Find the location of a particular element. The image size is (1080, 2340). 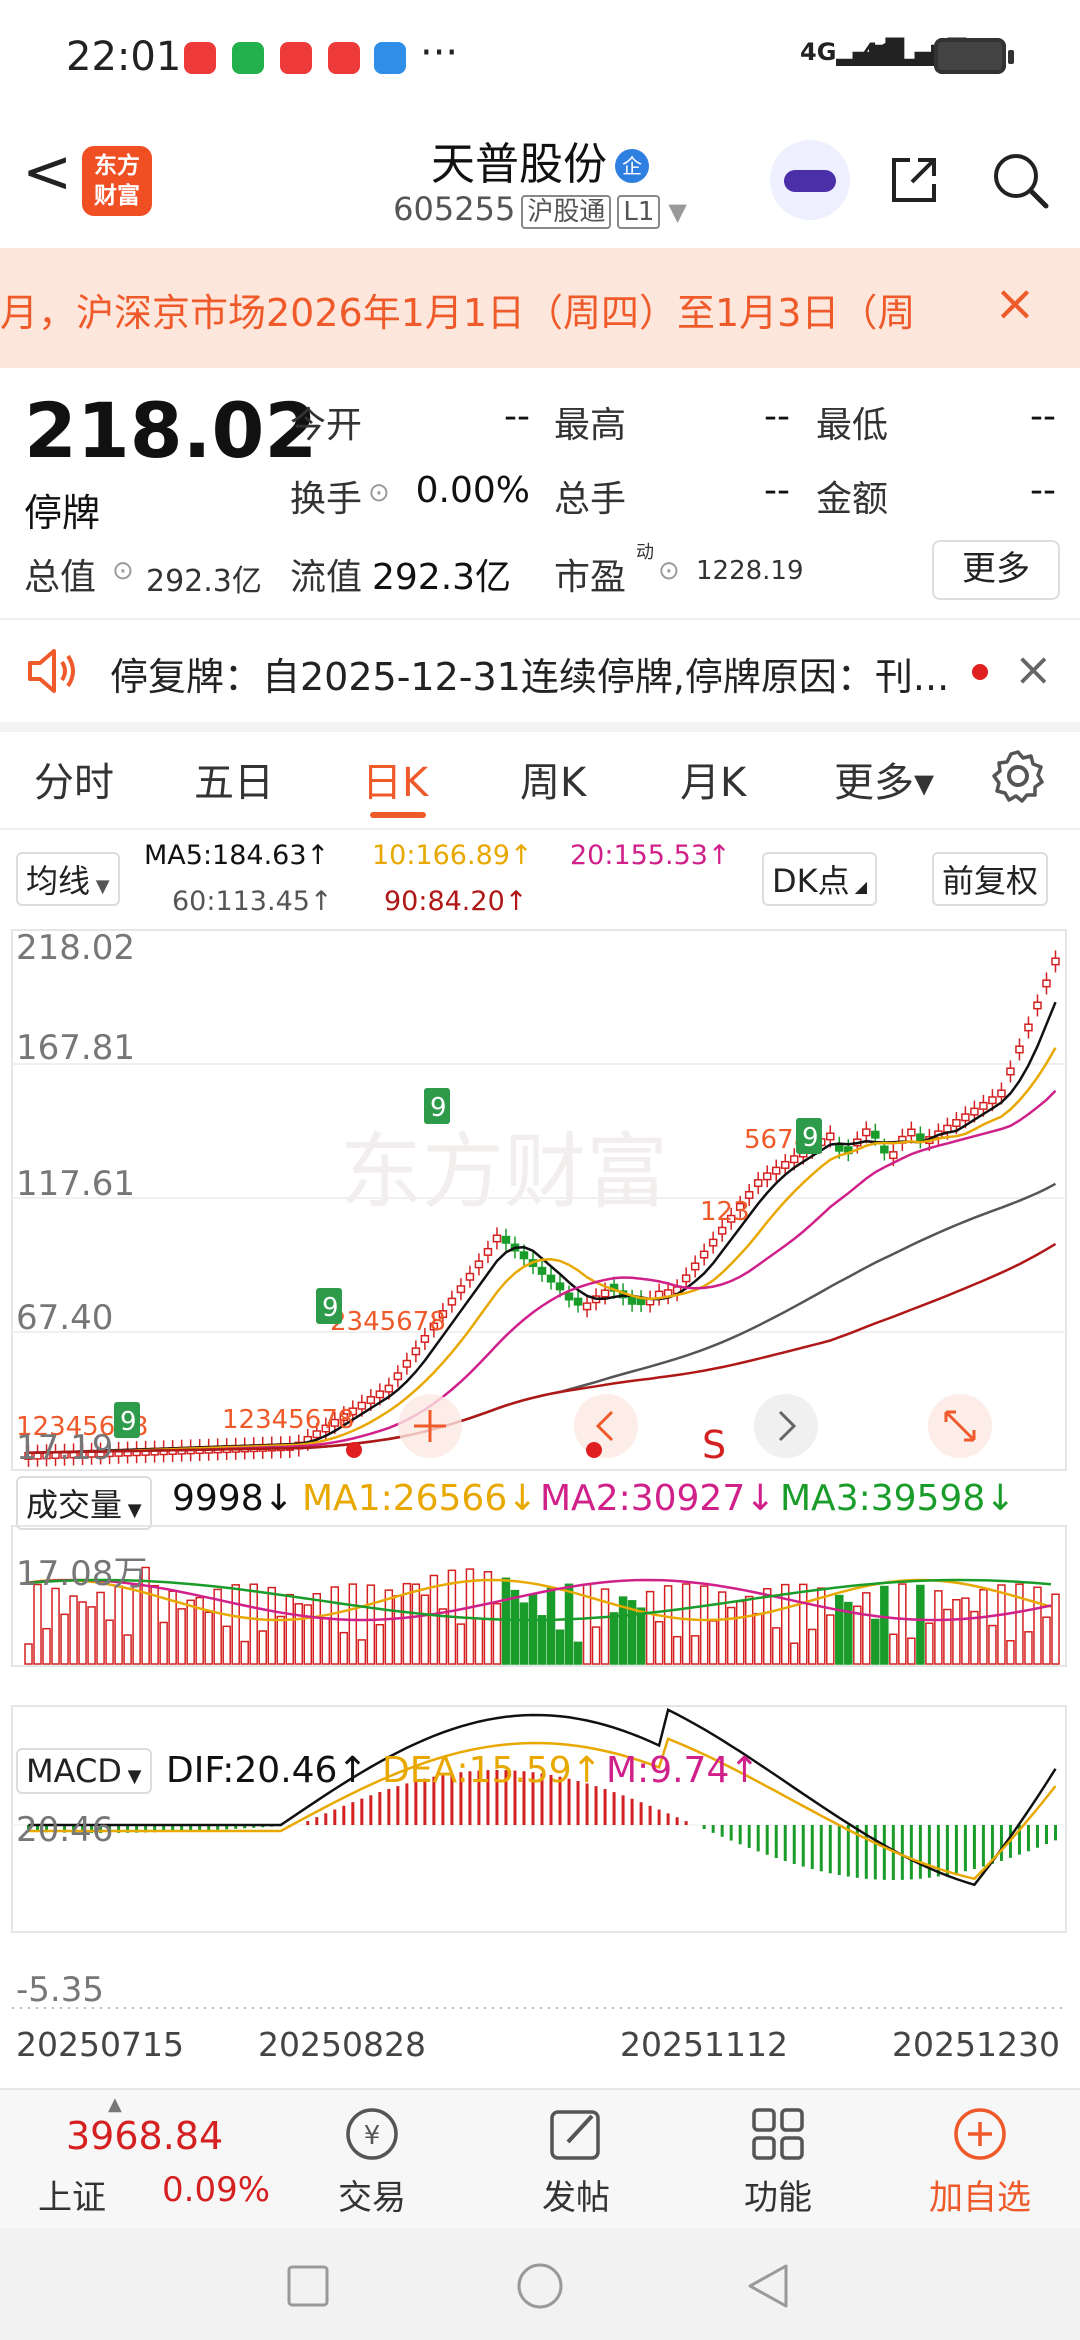

amount-label: 金额 is located at coordinates (852, 499).